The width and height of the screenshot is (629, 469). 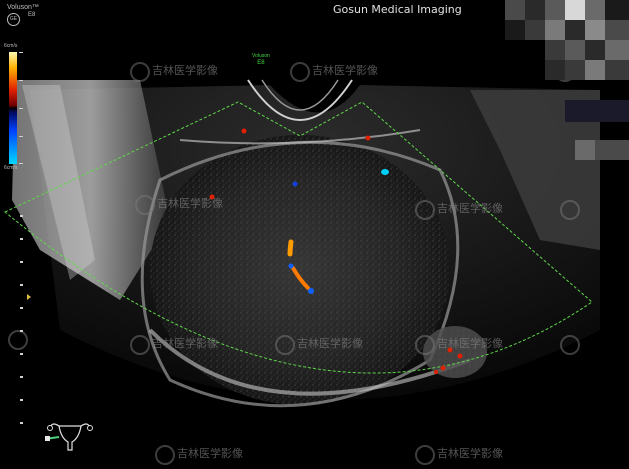 What do you see at coordinates (261, 56) in the screenshot?
I see `roi-box-brand: Voluson` at bounding box center [261, 56].